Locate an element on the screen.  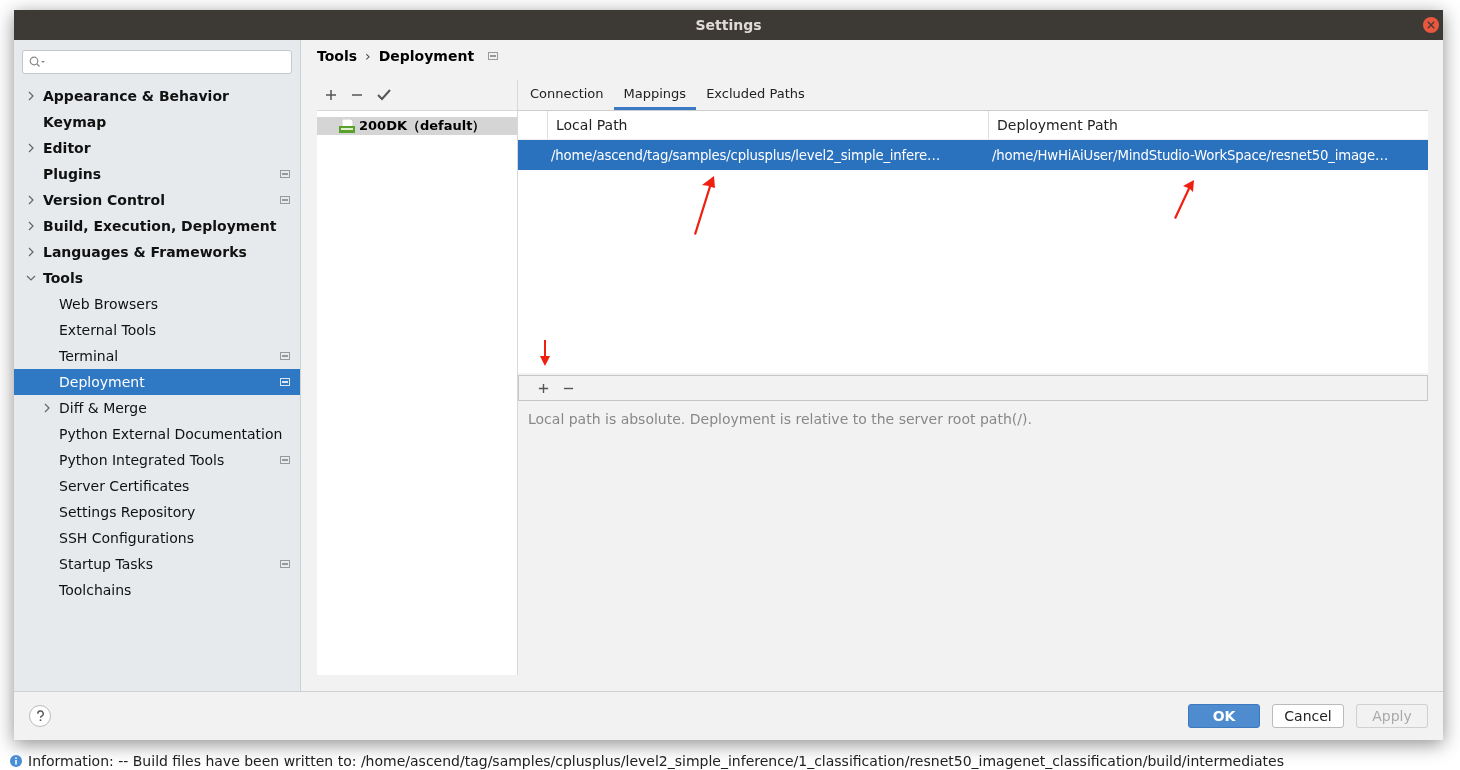
sidebar-item: SSH Configurations is located at coordinates (157, 538).